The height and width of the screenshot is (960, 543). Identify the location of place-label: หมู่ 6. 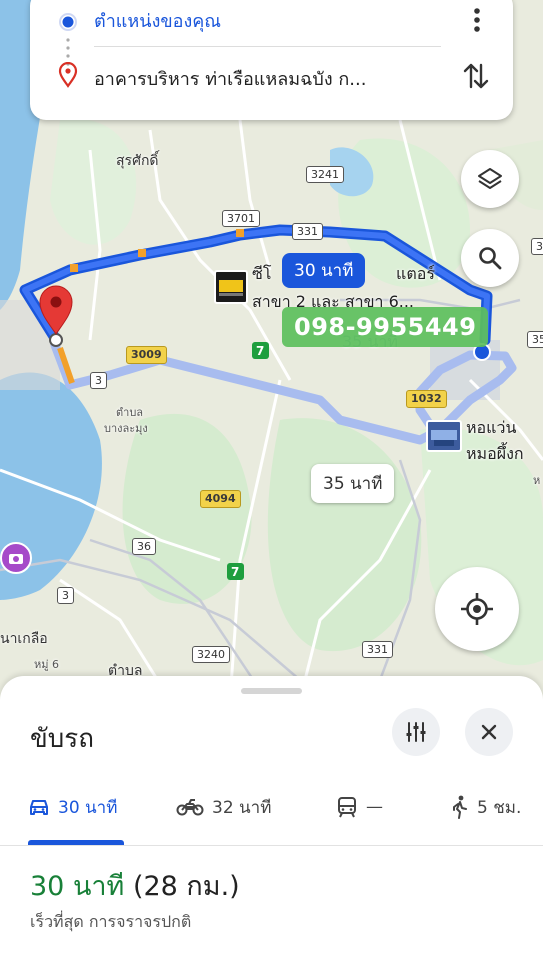
(46, 664).